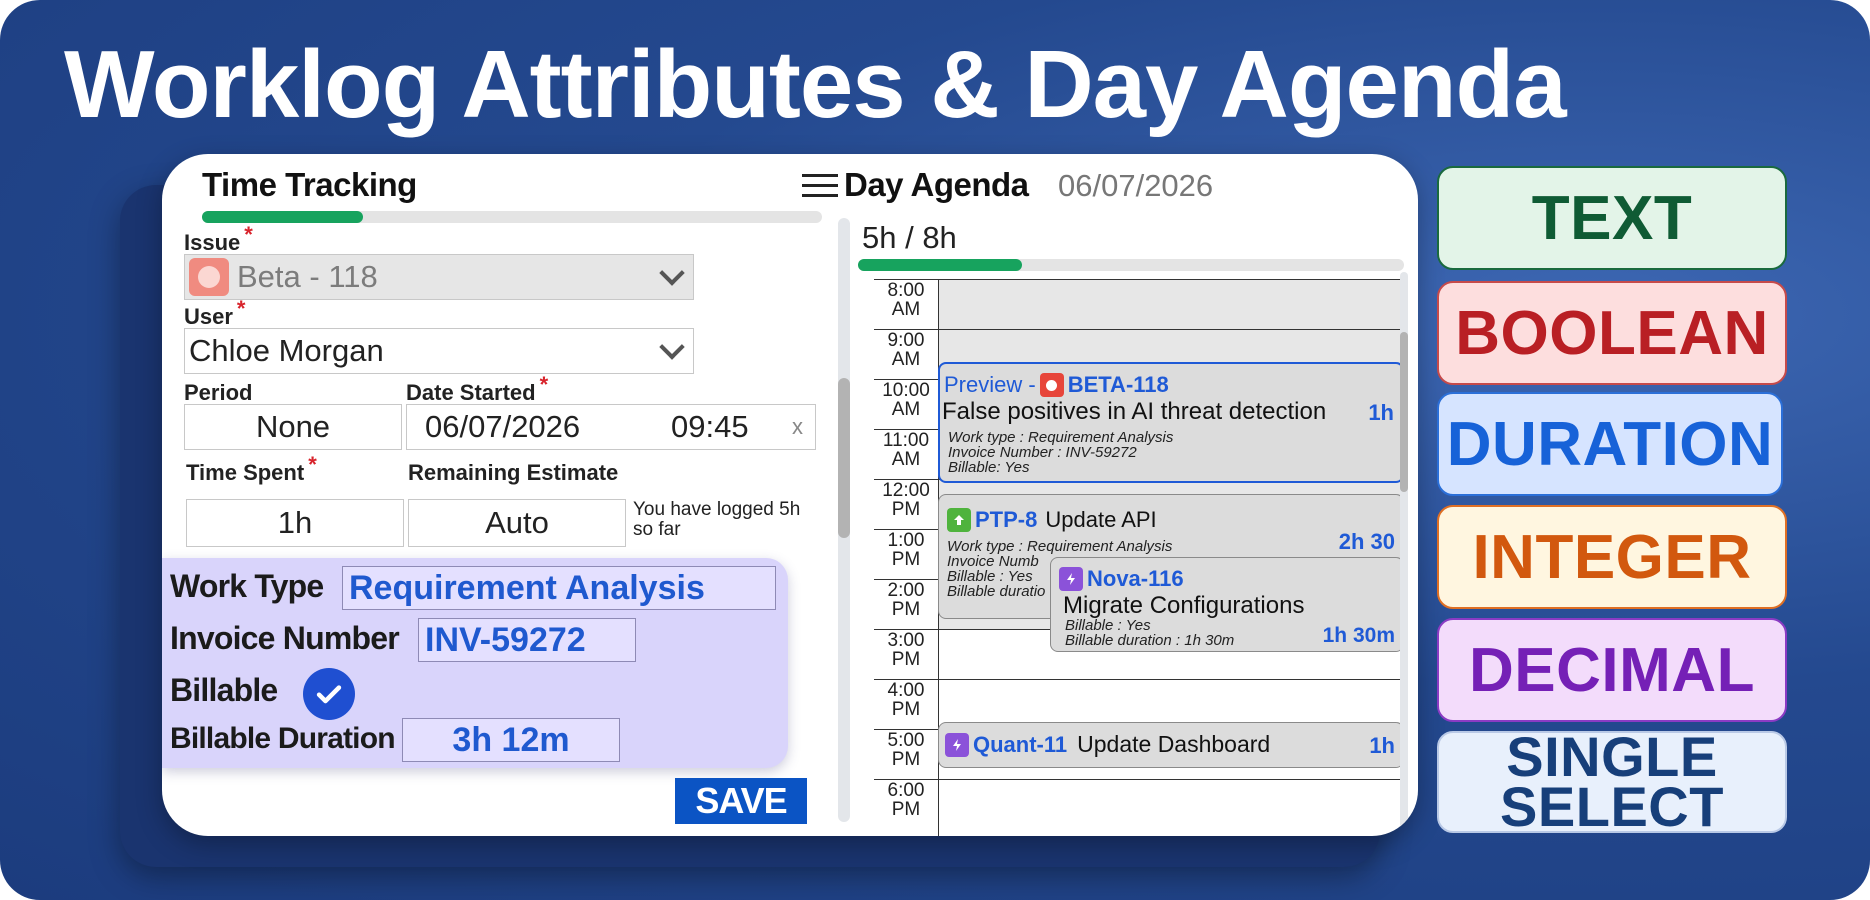 Image resolution: width=1870 pixels, height=900 pixels. Describe the element at coordinates (215, 312) in the screenshot. I see `user-label: User *` at that location.